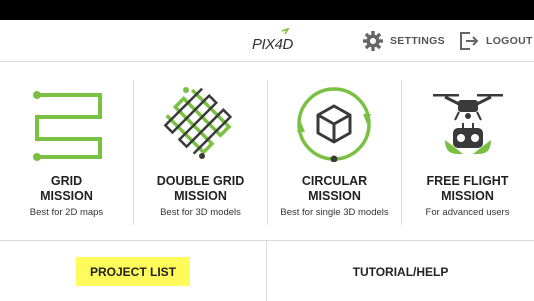  What do you see at coordinates (373, 41) in the screenshot?
I see `gear-icon` at bounding box center [373, 41].